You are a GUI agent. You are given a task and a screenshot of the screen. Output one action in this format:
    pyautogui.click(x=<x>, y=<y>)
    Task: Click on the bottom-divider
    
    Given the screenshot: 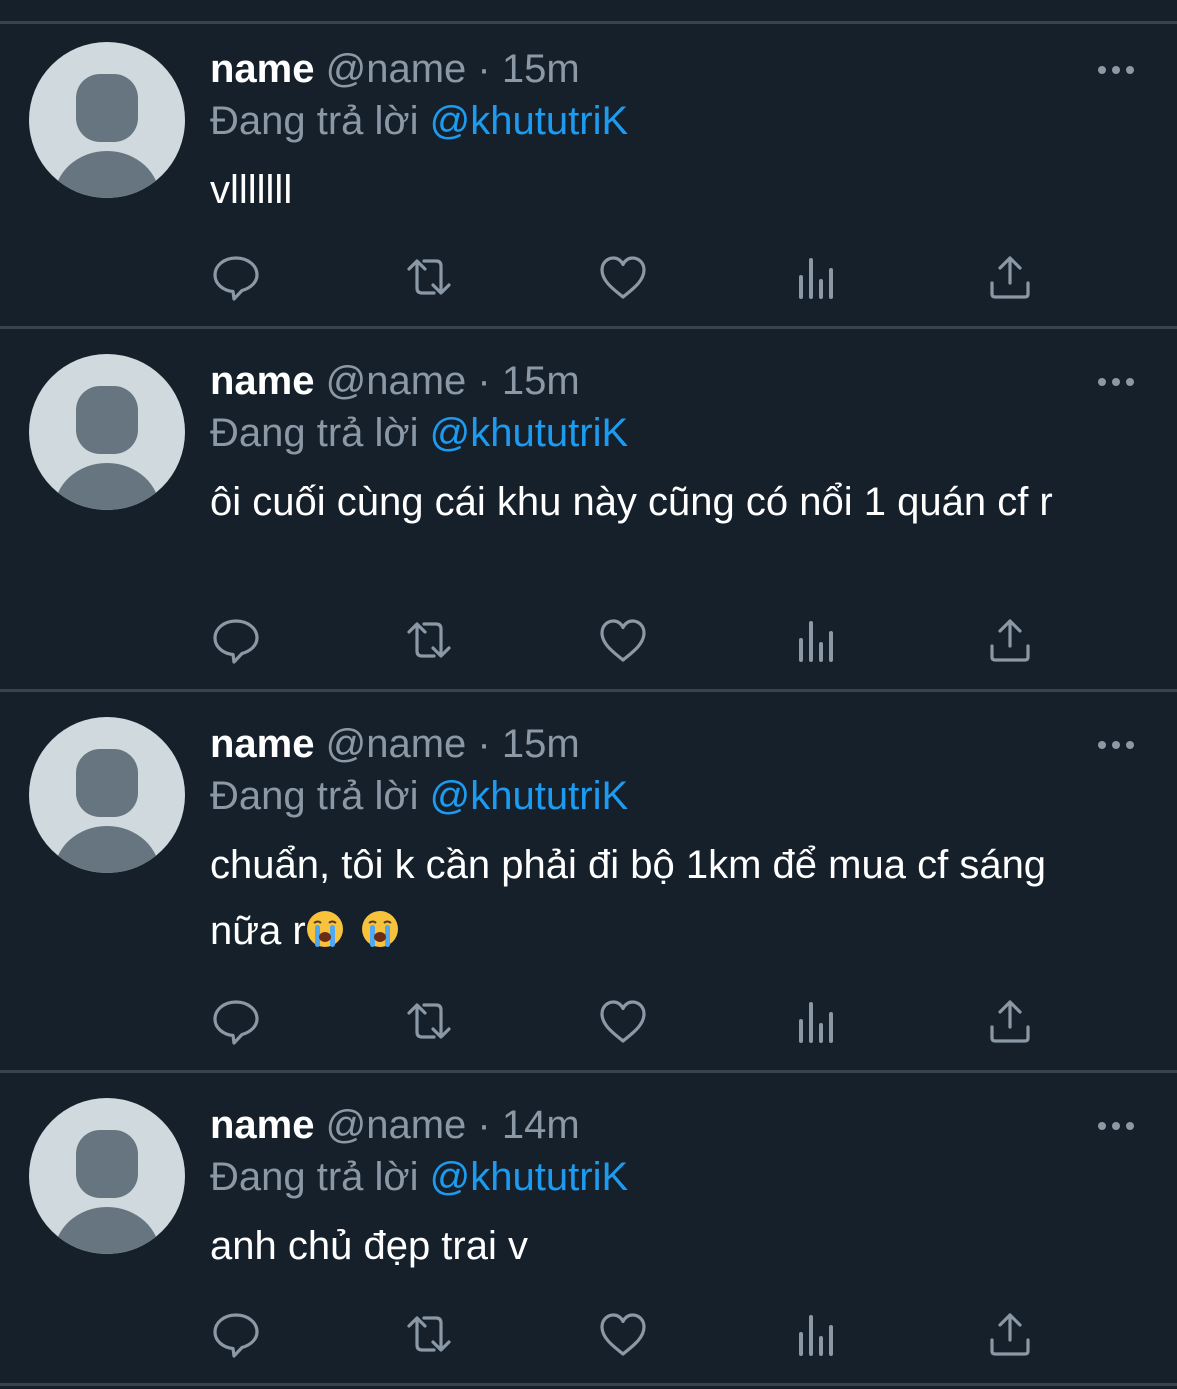 What is the action you would take?
    pyautogui.click(x=588, y=1384)
    